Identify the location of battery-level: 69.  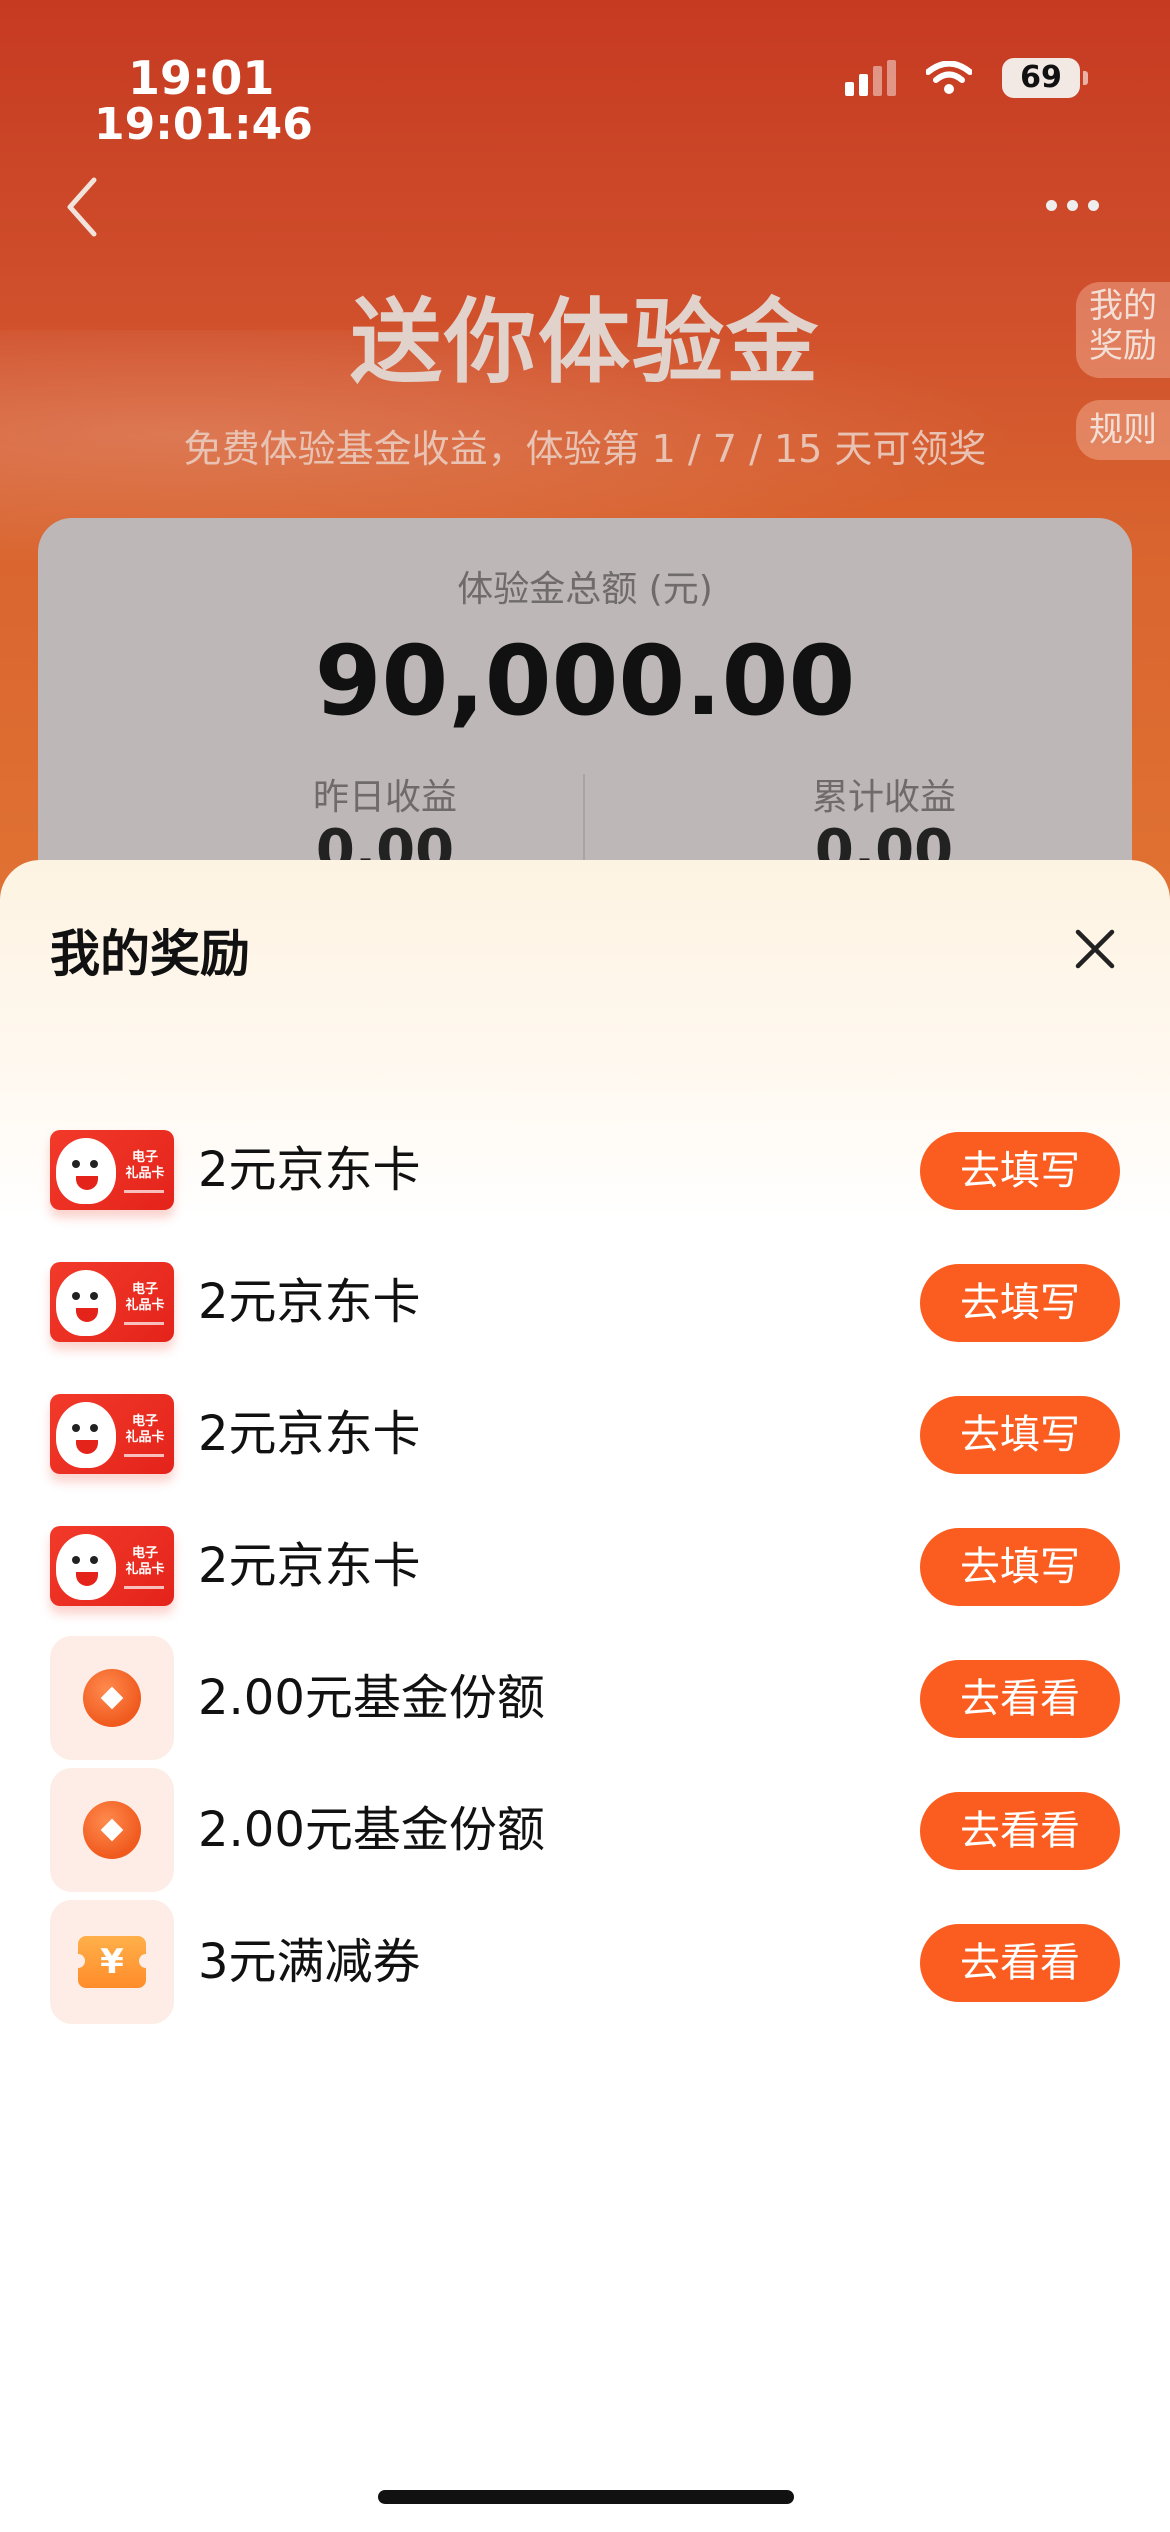
(1041, 78).